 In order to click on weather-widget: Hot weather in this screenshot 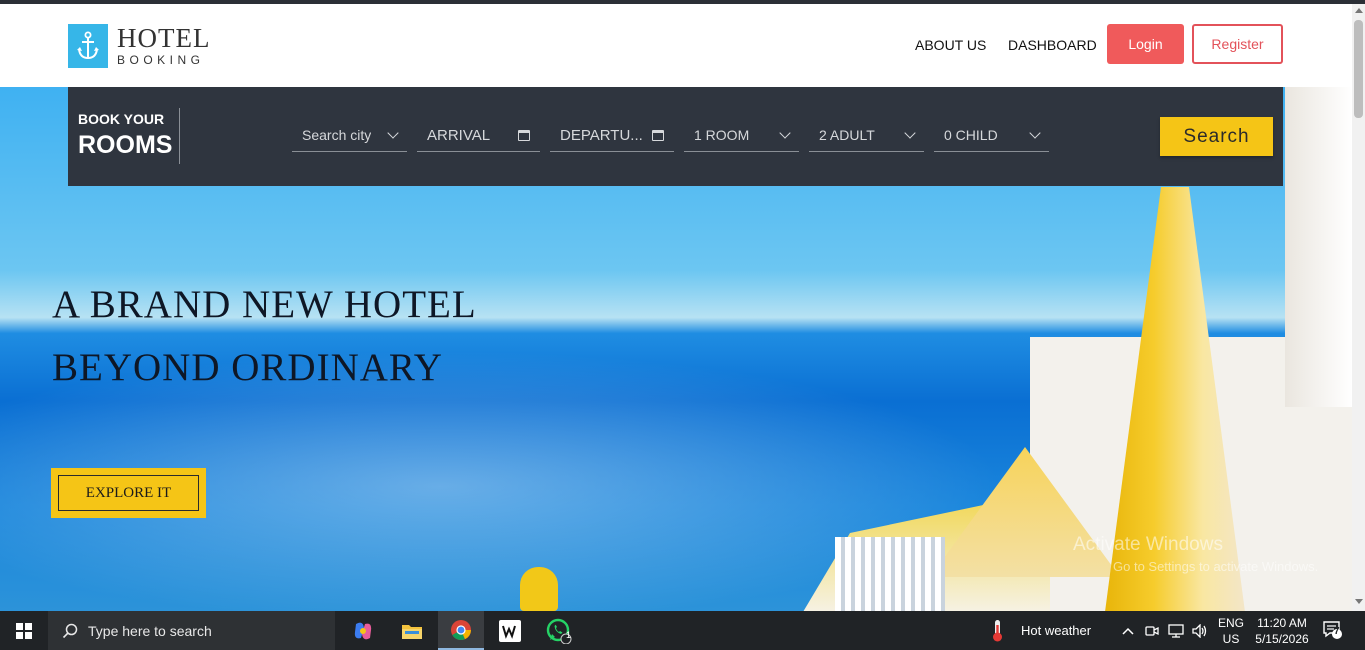, I will do `click(1040, 630)`.